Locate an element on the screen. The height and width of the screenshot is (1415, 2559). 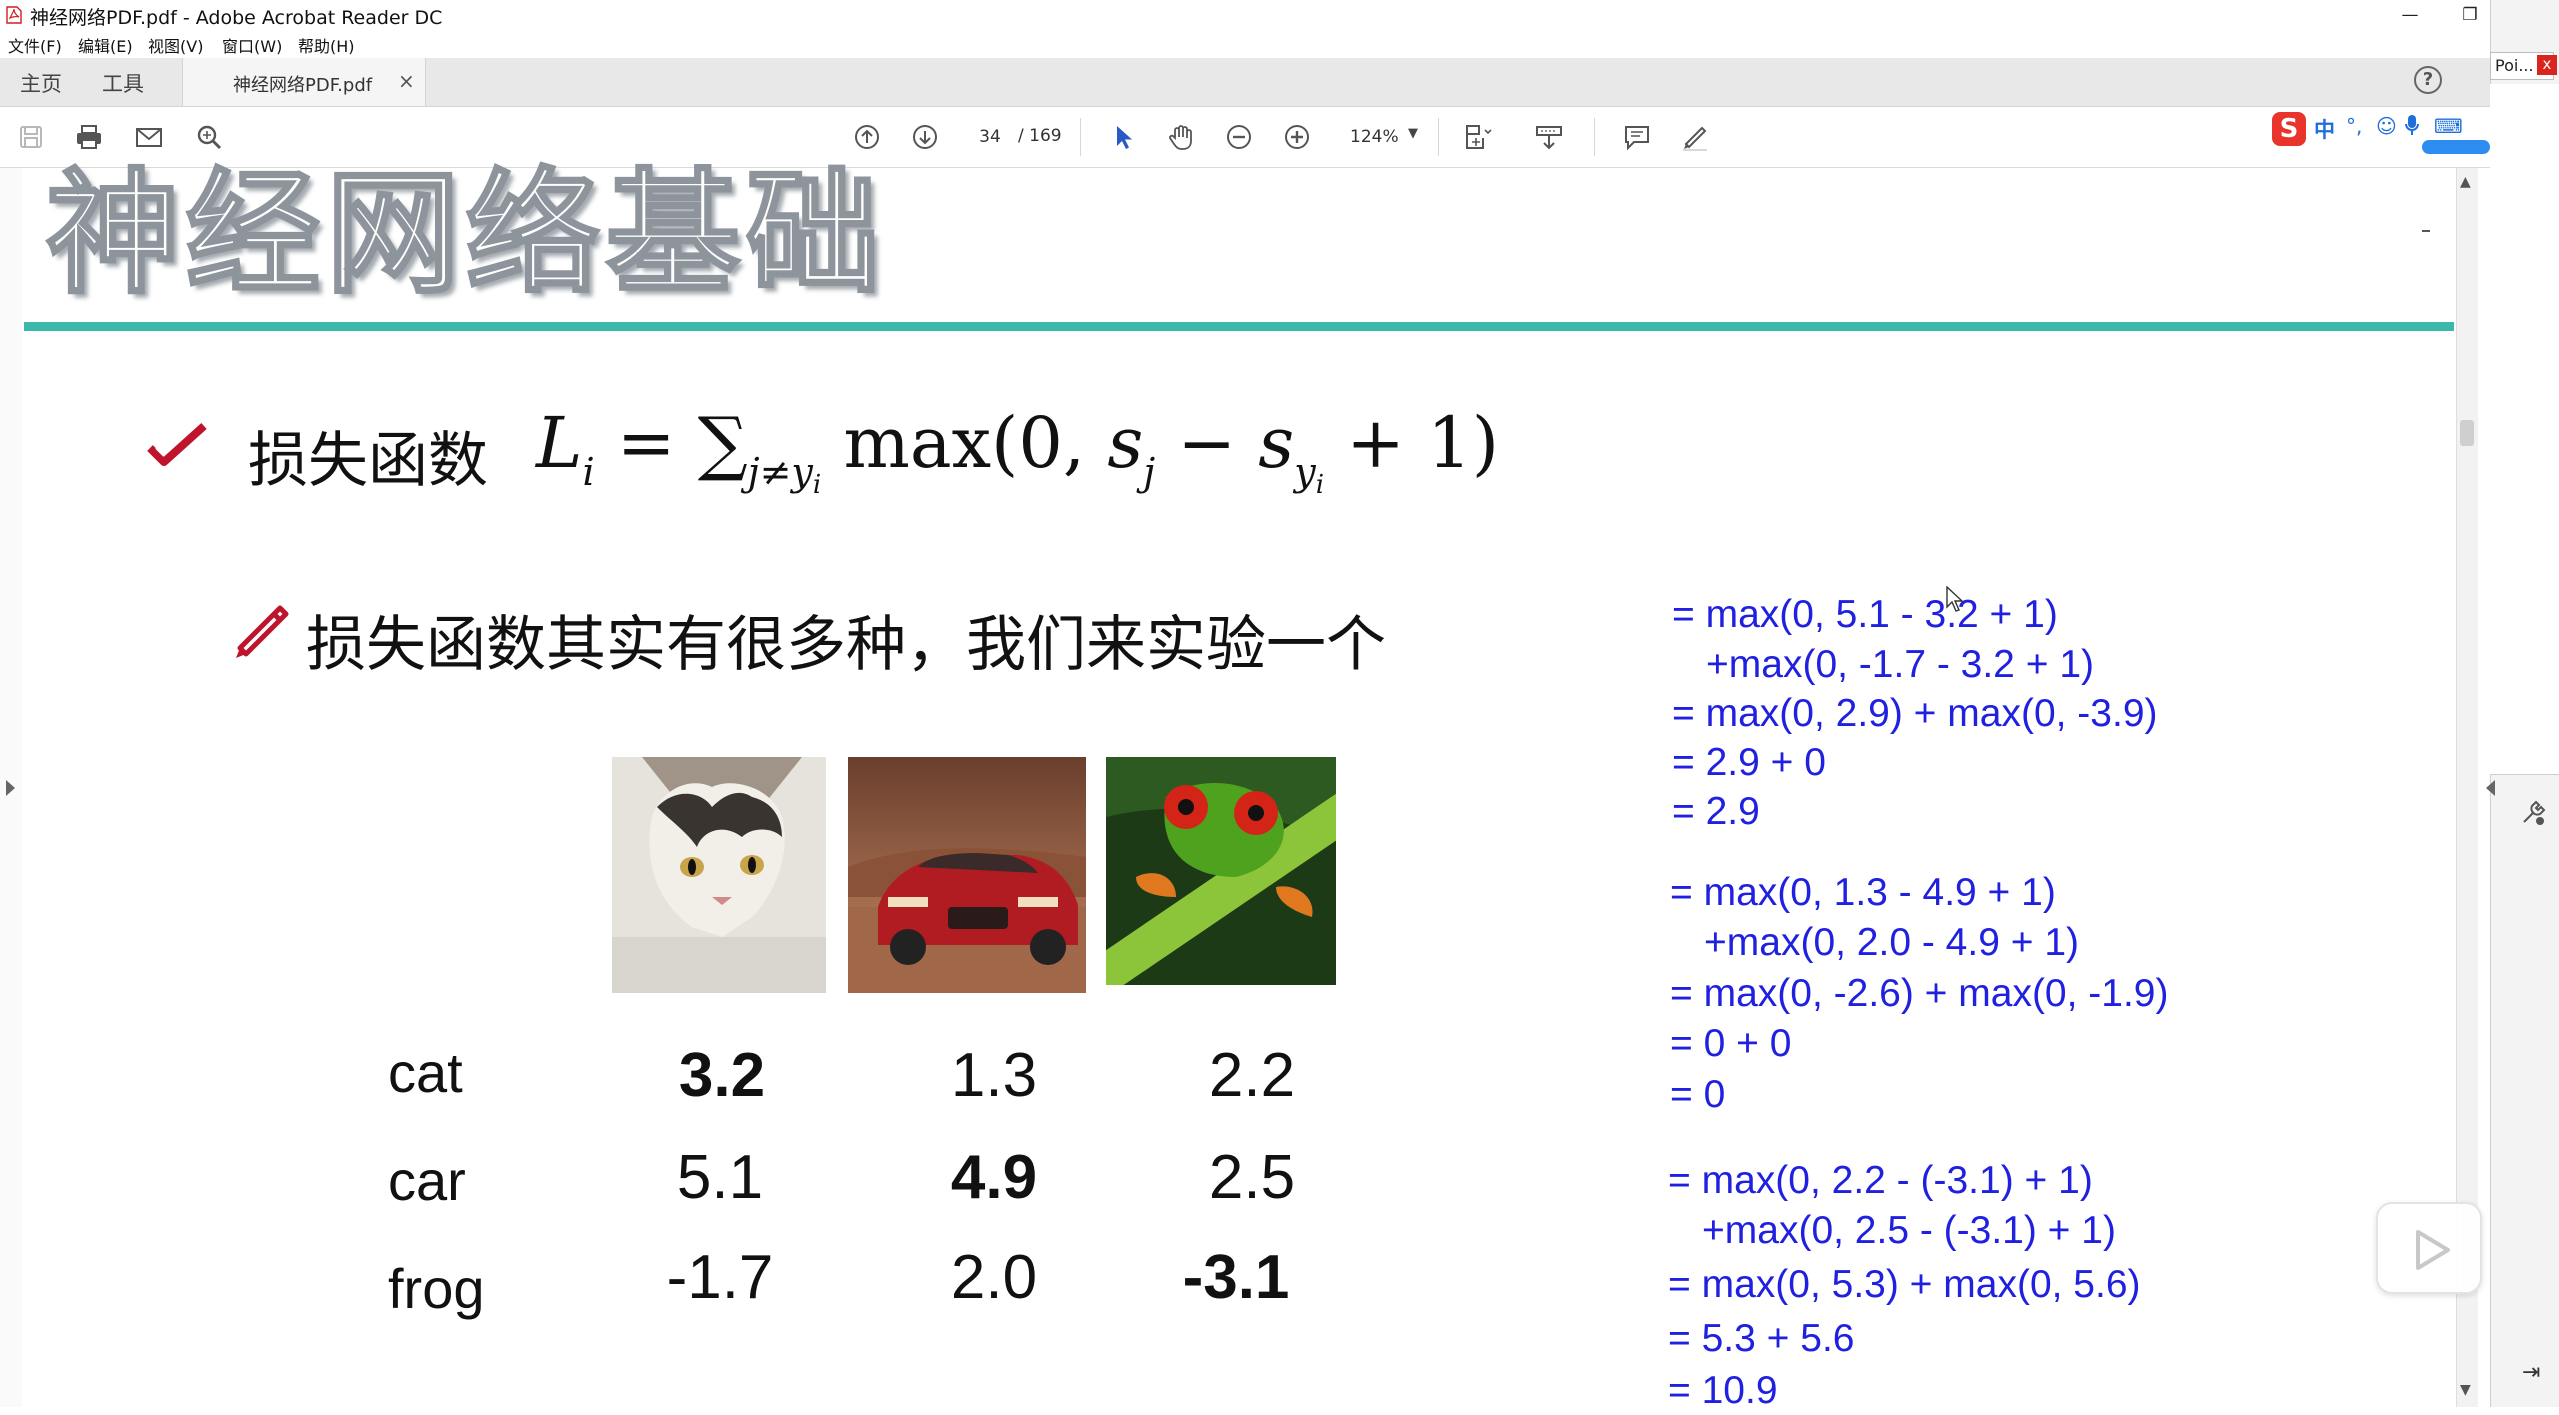
mouse-cursor-icon is located at coordinates (1955, 599).